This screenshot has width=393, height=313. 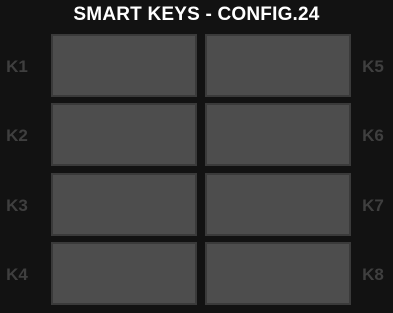 What do you see at coordinates (124, 134) in the screenshot?
I see `smart-key-k2` at bounding box center [124, 134].